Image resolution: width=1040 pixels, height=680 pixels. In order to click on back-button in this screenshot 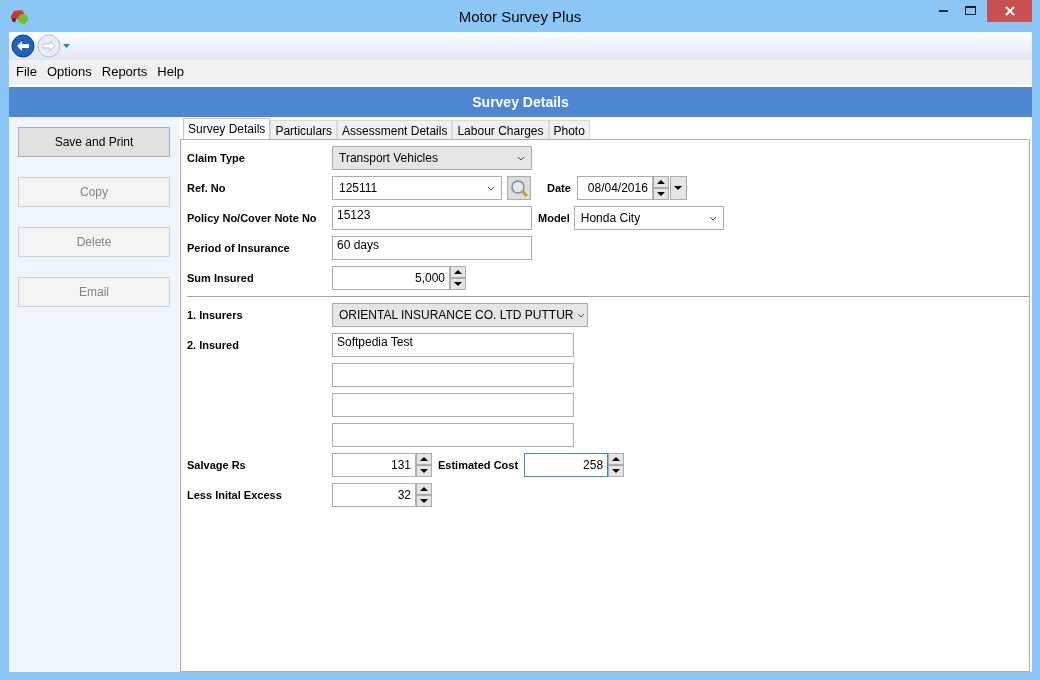, I will do `click(23, 46)`.